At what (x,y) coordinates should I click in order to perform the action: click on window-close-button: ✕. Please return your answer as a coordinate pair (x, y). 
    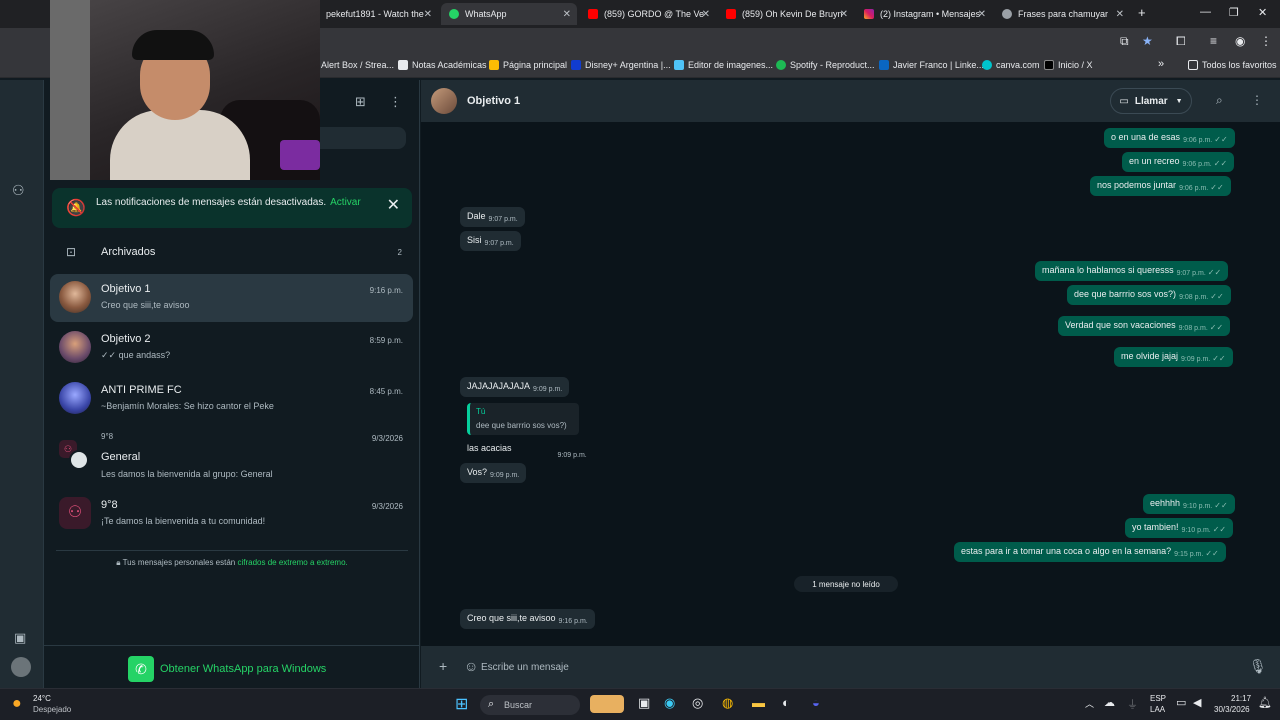
    Looking at the image, I should click on (1262, 12).